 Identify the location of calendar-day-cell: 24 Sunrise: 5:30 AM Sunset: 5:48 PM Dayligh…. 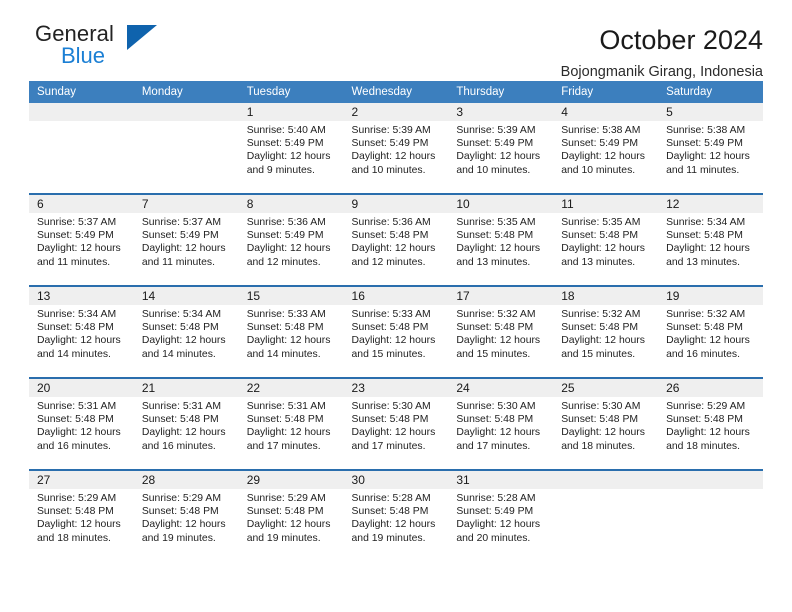
(501, 423).